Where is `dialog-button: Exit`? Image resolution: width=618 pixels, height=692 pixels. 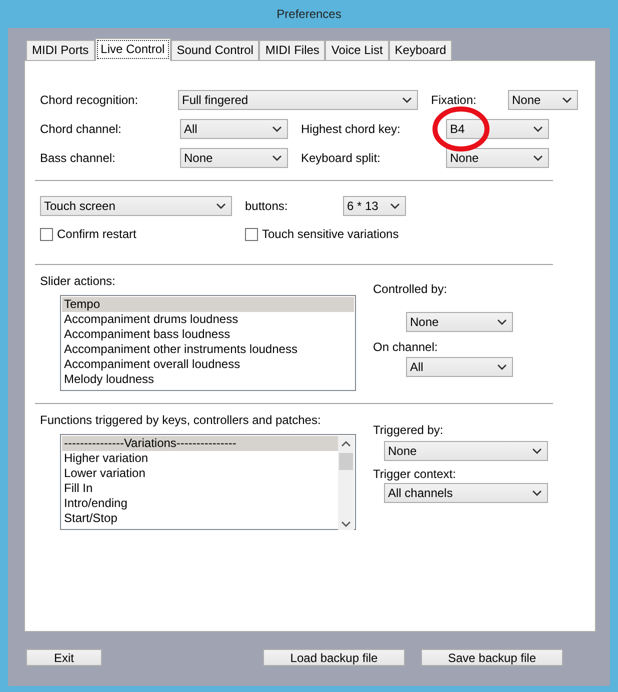
dialog-button: Exit is located at coordinates (64, 657).